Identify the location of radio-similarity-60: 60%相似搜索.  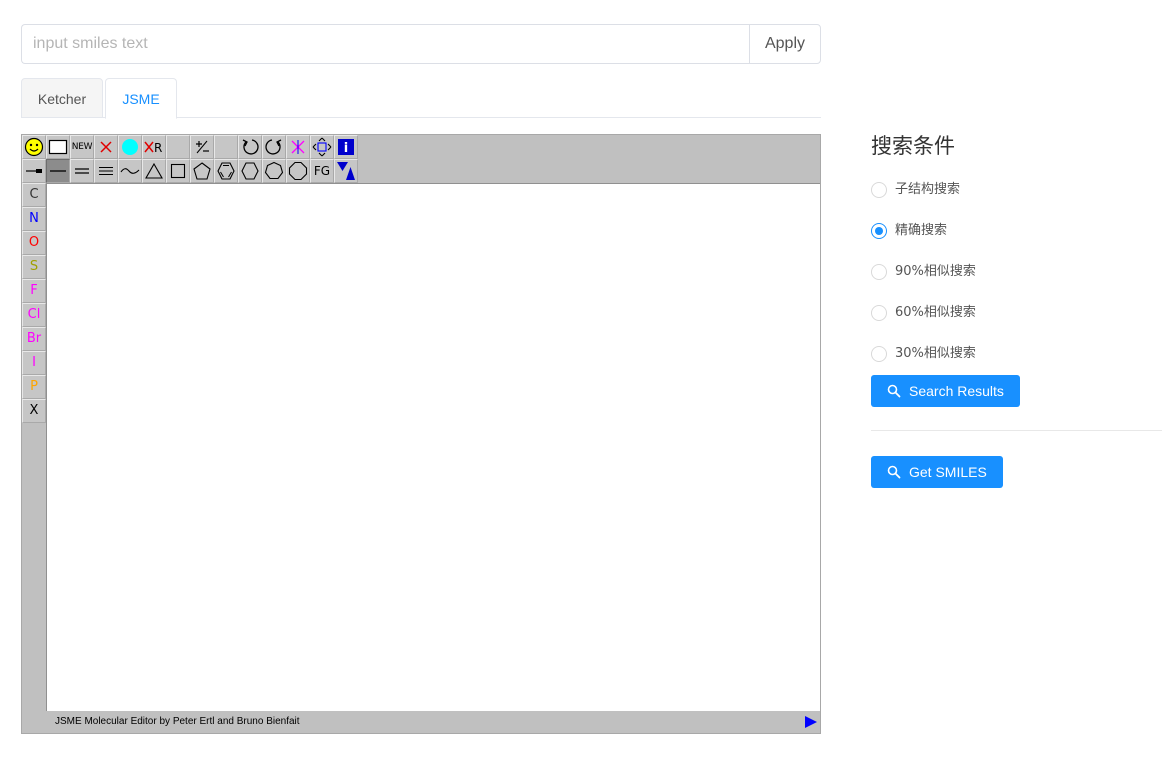
(923, 324).